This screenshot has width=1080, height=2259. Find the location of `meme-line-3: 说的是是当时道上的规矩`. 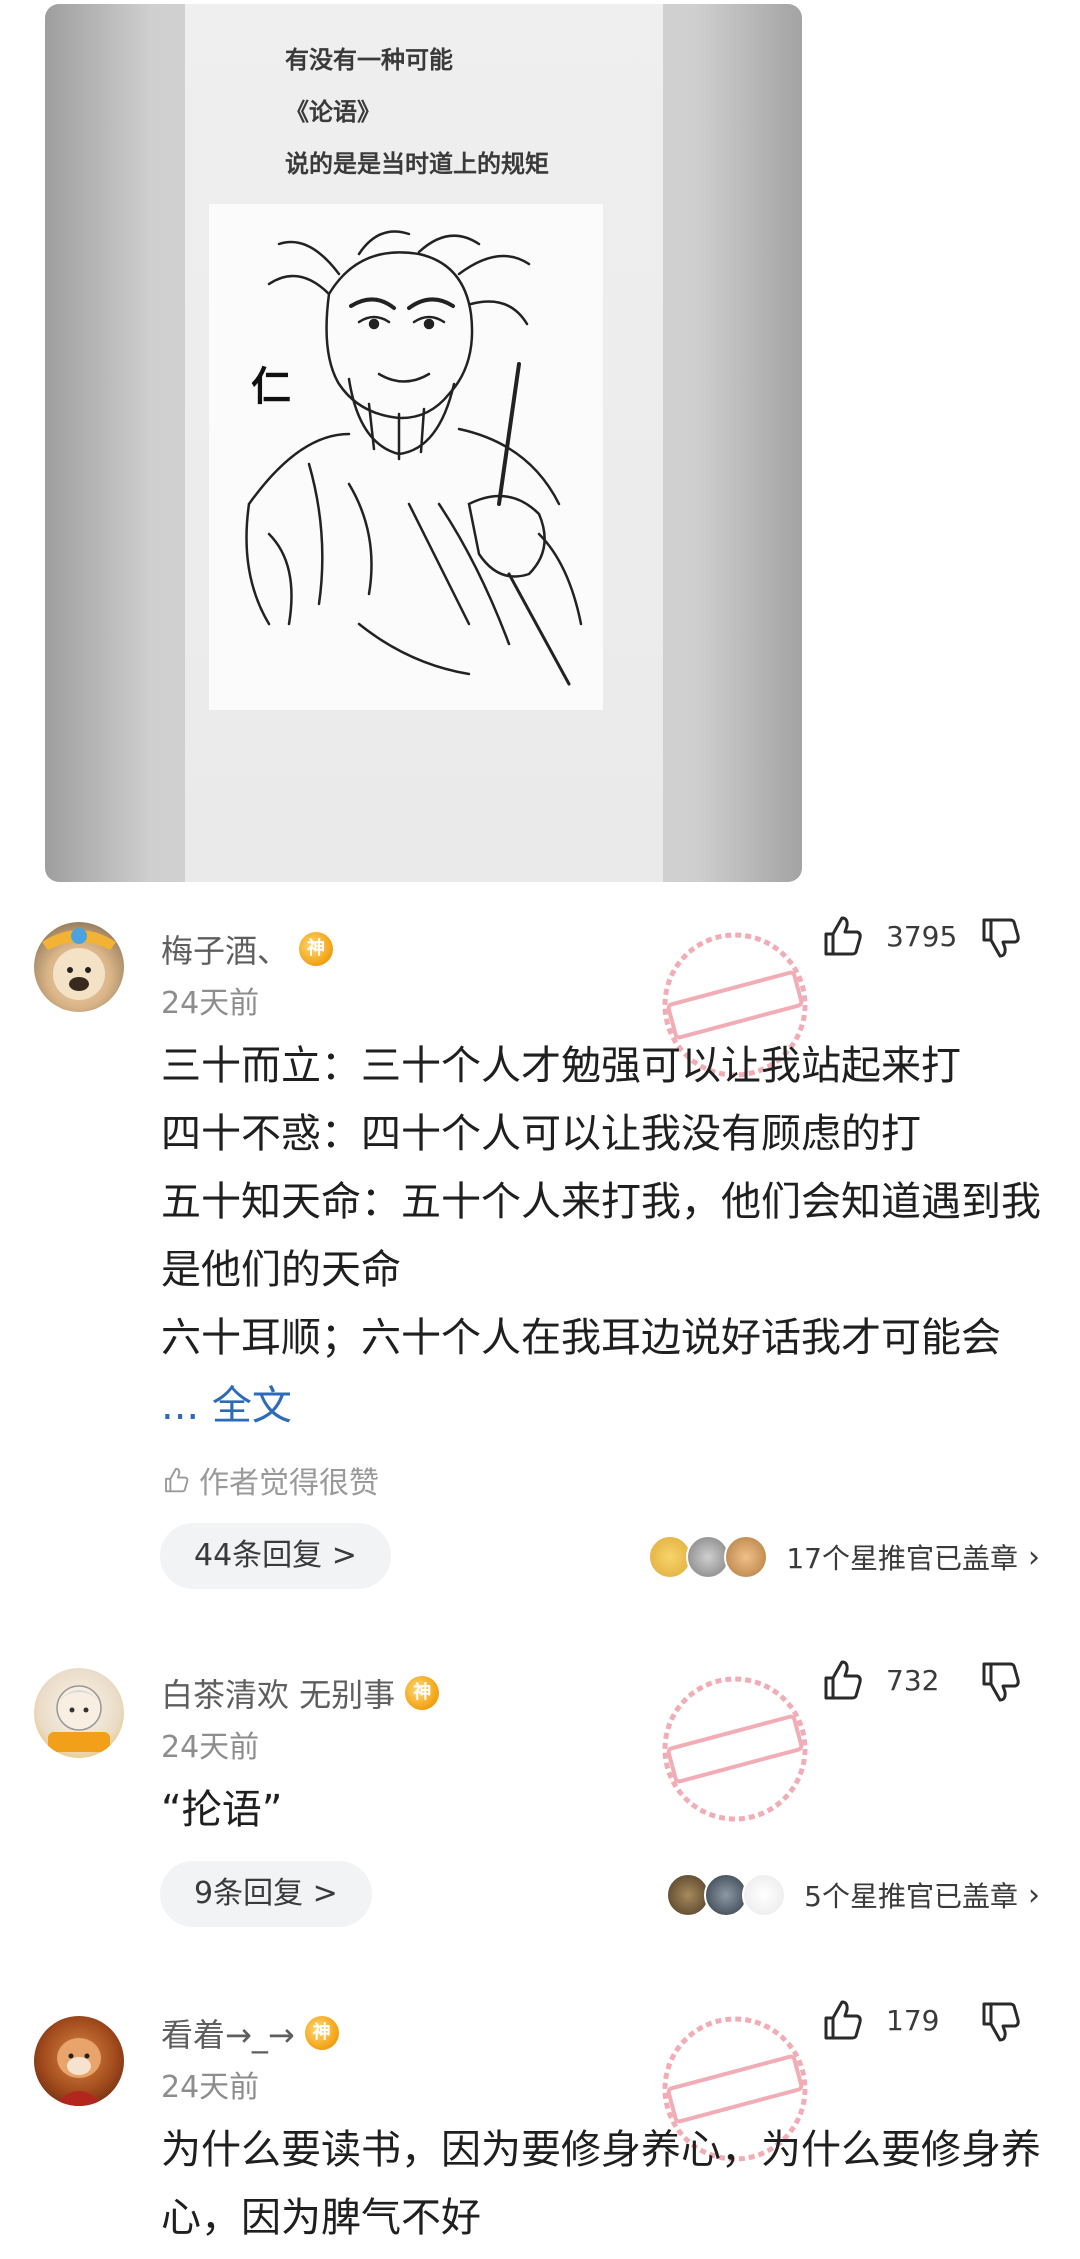

meme-line-3: 说的是是当时道上的规矩 is located at coordinates (417, 164).